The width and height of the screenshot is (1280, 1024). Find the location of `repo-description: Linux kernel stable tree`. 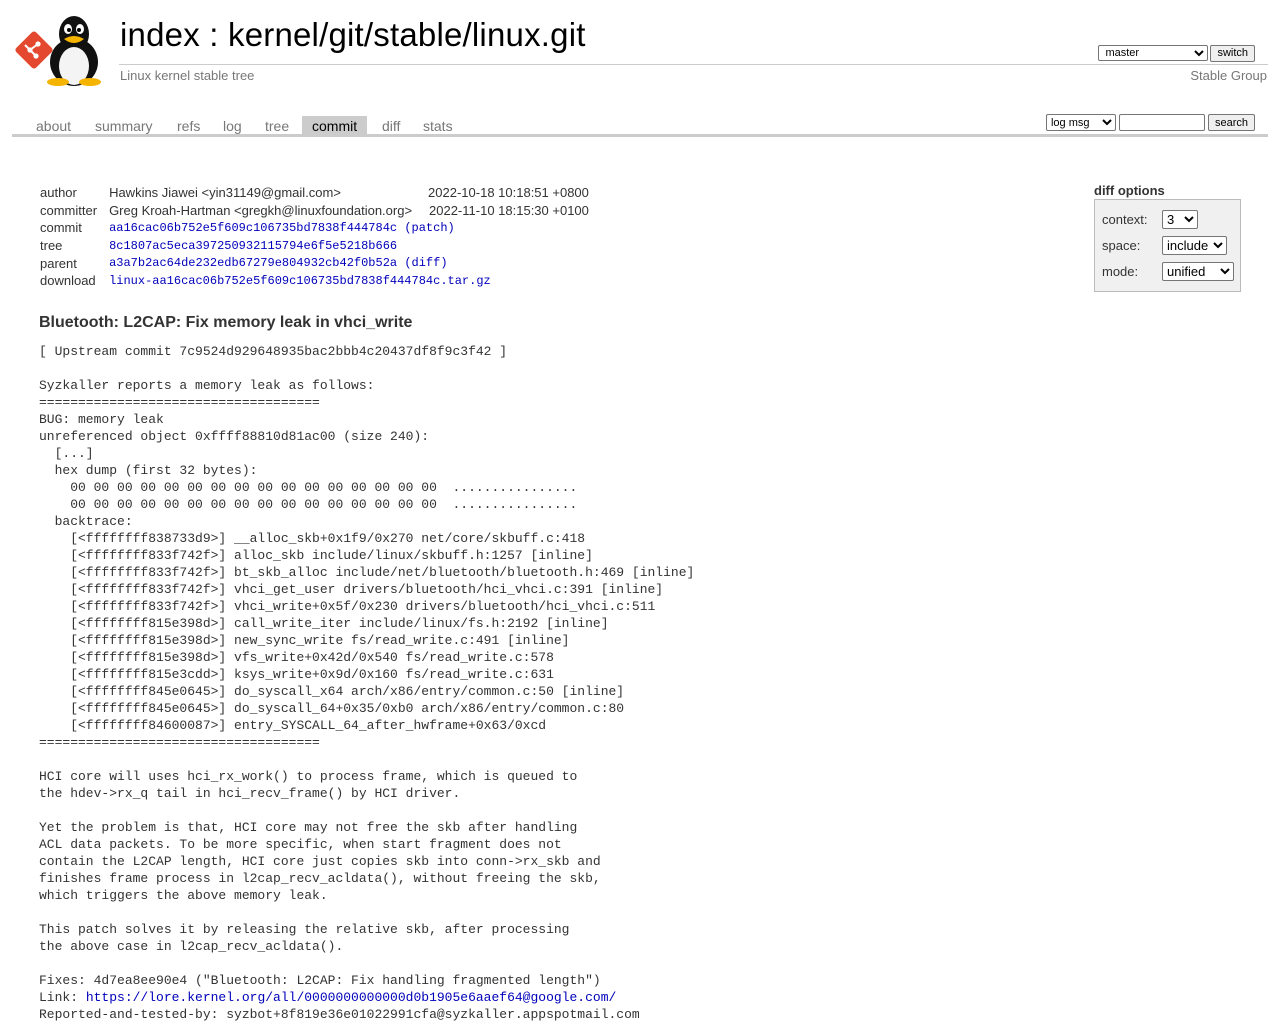

repo-description: Linux kernel stable tree is located at coordinates (187, 75).